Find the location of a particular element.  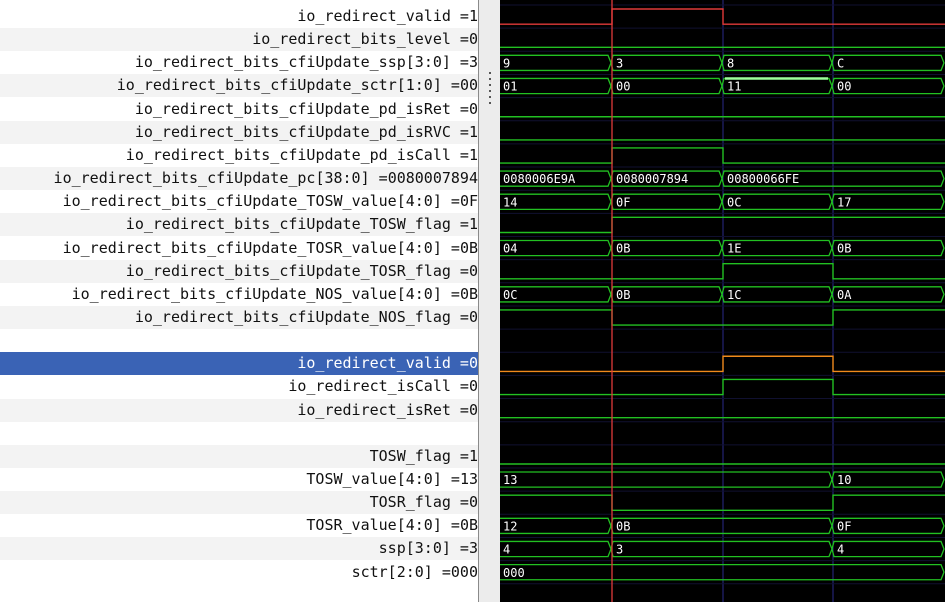

signal-row: io_redirect_bits_cfiUpdate_pd_isRVC =1 is located at coordinates (239, 132).